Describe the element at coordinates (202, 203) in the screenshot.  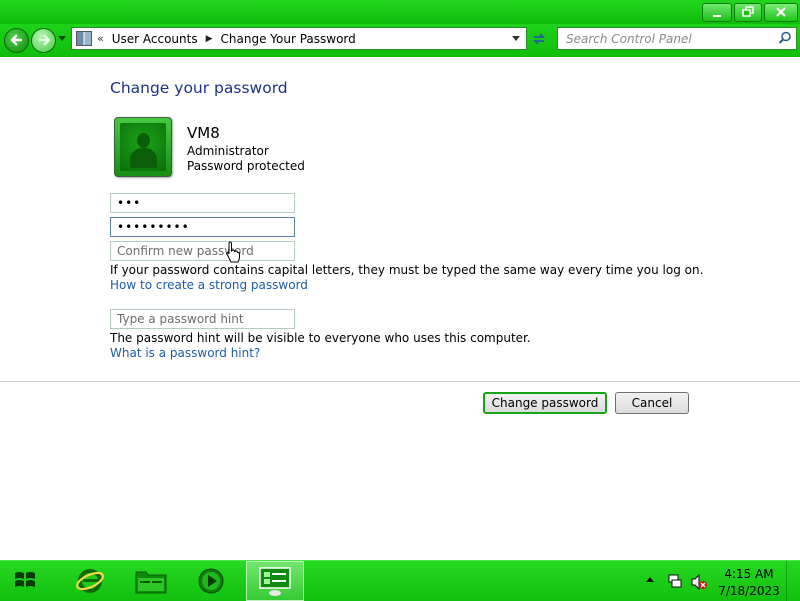
I see `current-password-field` at that location.